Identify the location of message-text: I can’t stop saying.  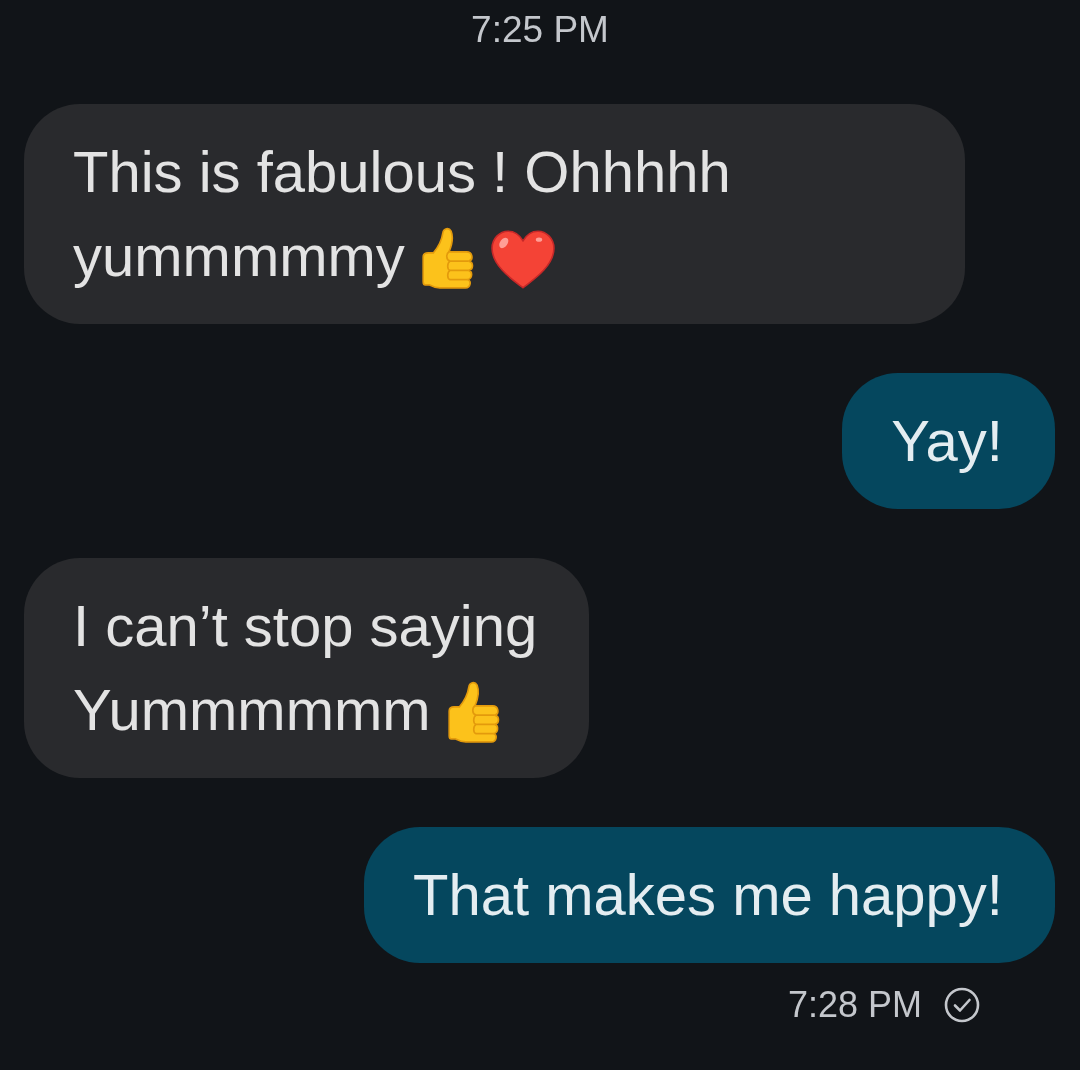
(305, 625).